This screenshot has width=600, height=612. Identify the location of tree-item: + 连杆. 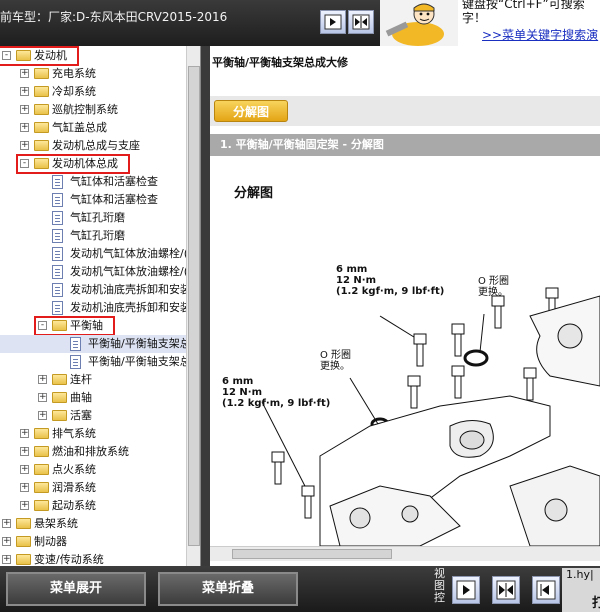
(93, 380).